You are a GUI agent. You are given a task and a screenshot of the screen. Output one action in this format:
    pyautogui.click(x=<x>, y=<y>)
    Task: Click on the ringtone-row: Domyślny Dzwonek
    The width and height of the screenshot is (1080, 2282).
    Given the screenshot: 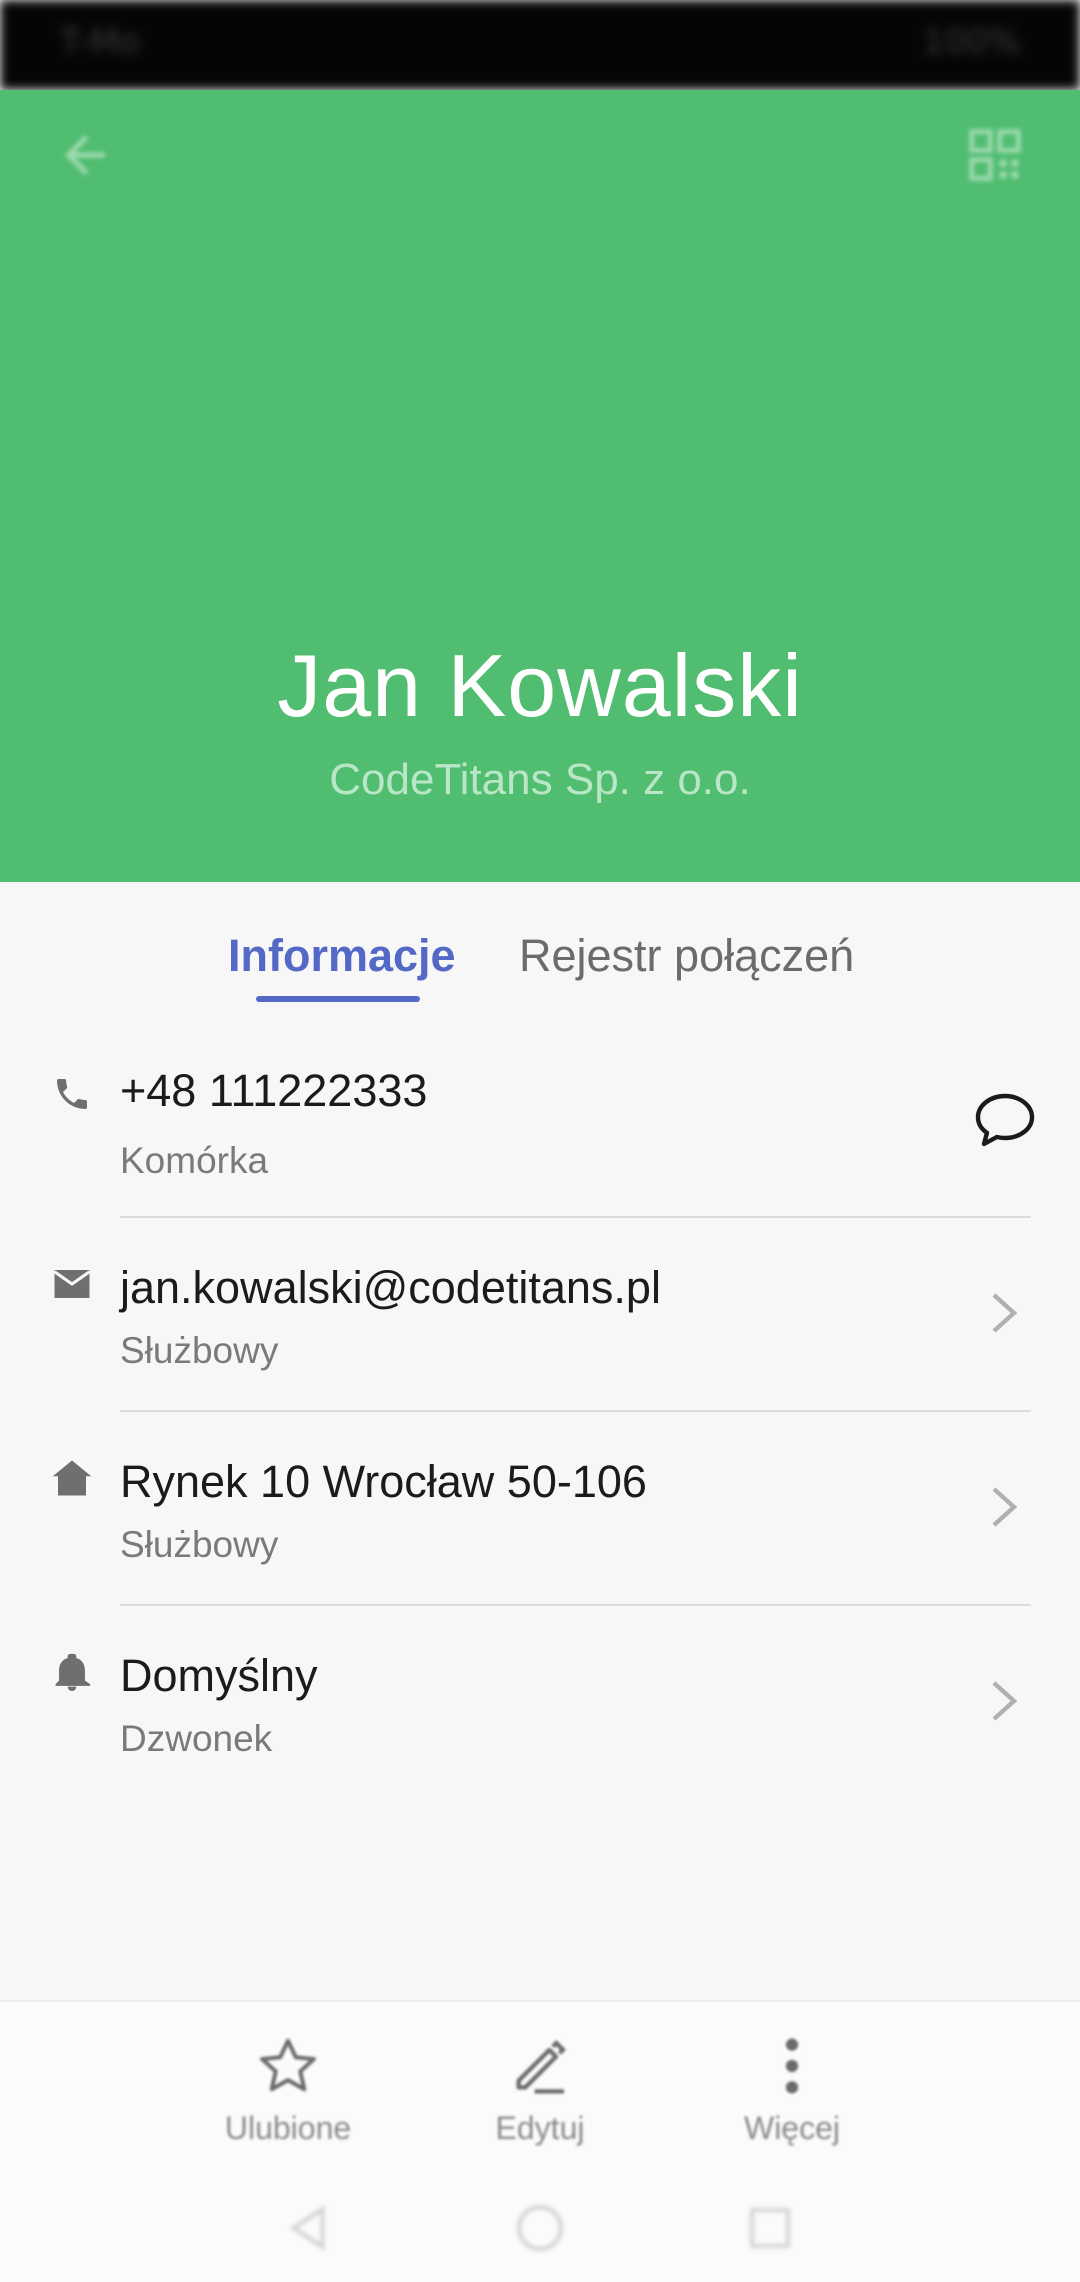 What is the action you would take?
    pyautogui.click(x=540, y=1708)
    